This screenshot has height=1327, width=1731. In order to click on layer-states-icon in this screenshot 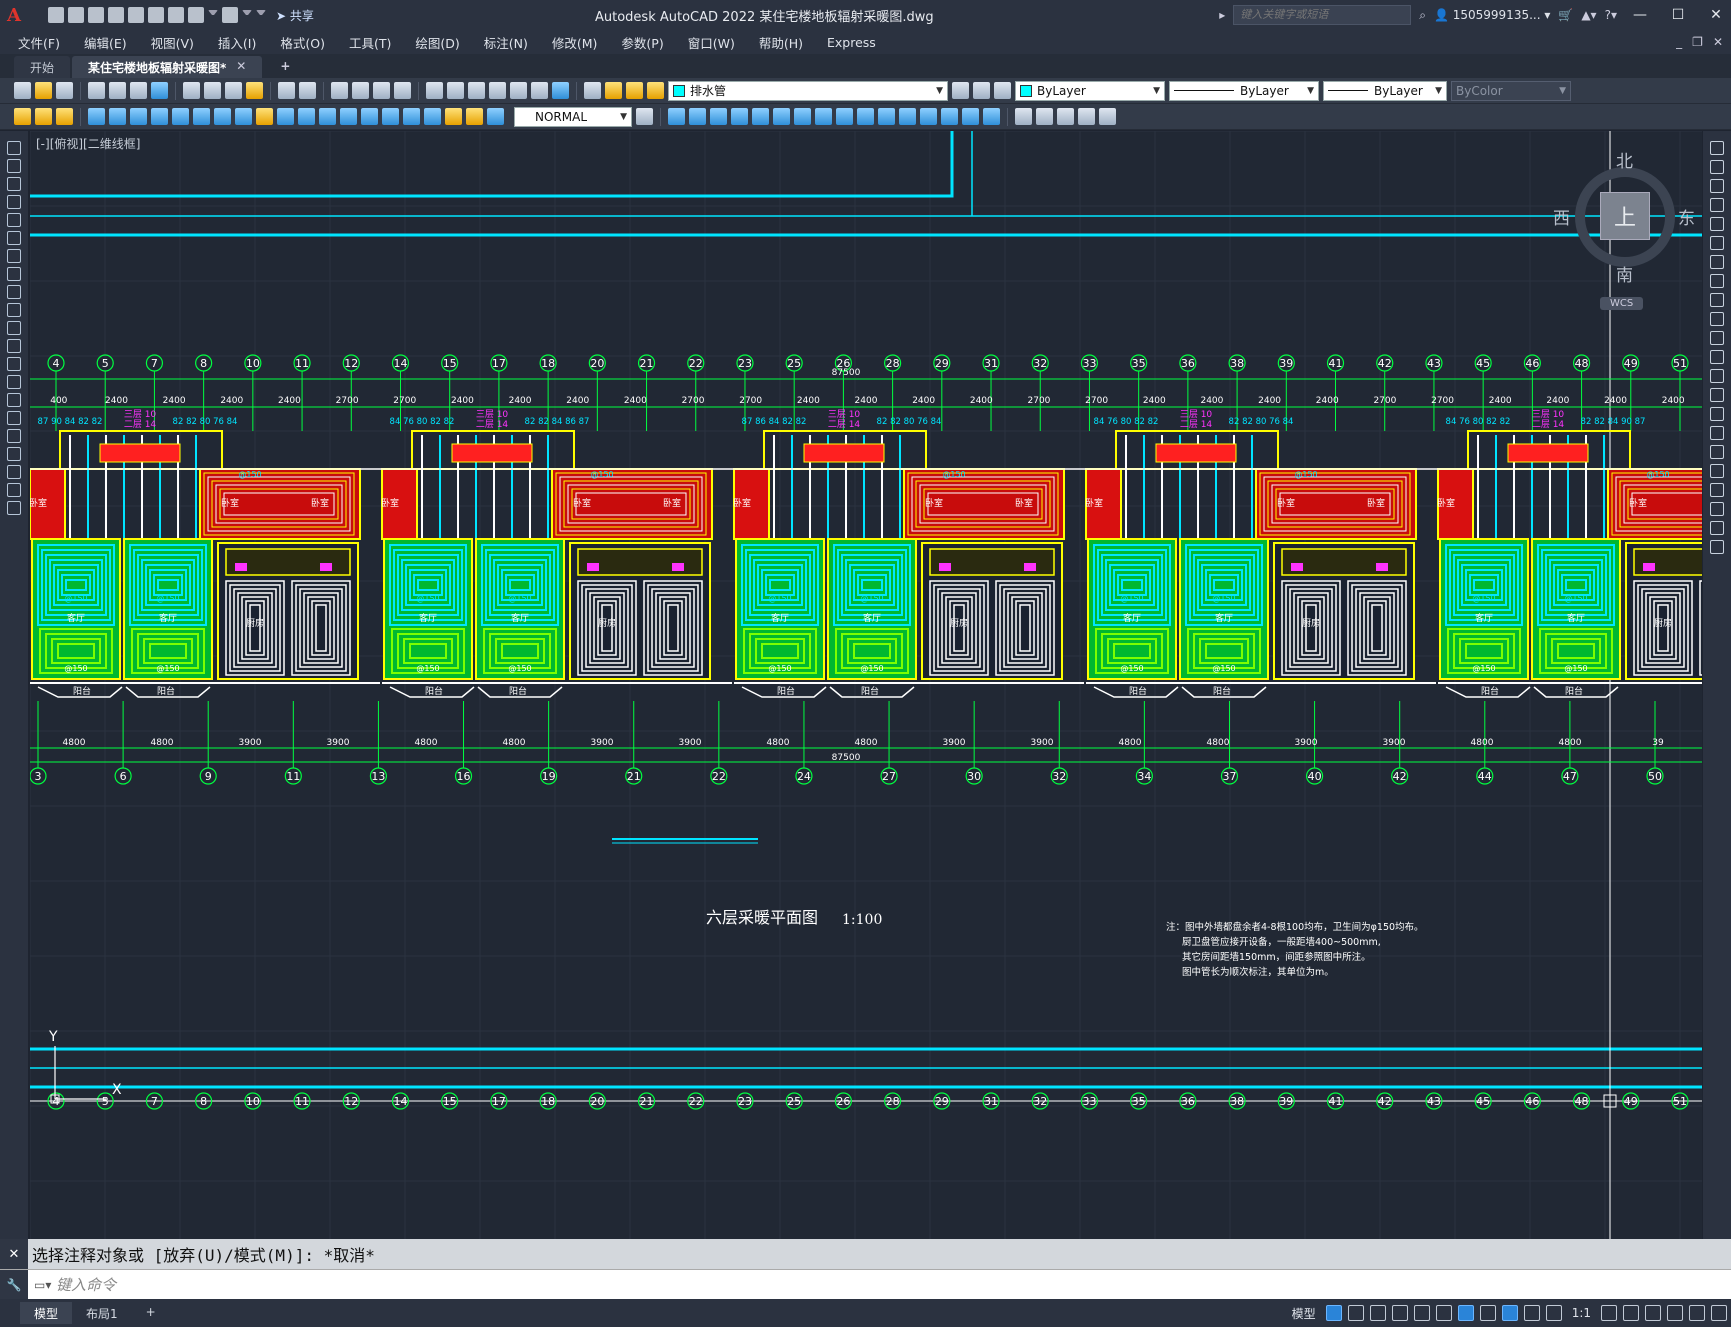, I will do `click(1002, 90)`.